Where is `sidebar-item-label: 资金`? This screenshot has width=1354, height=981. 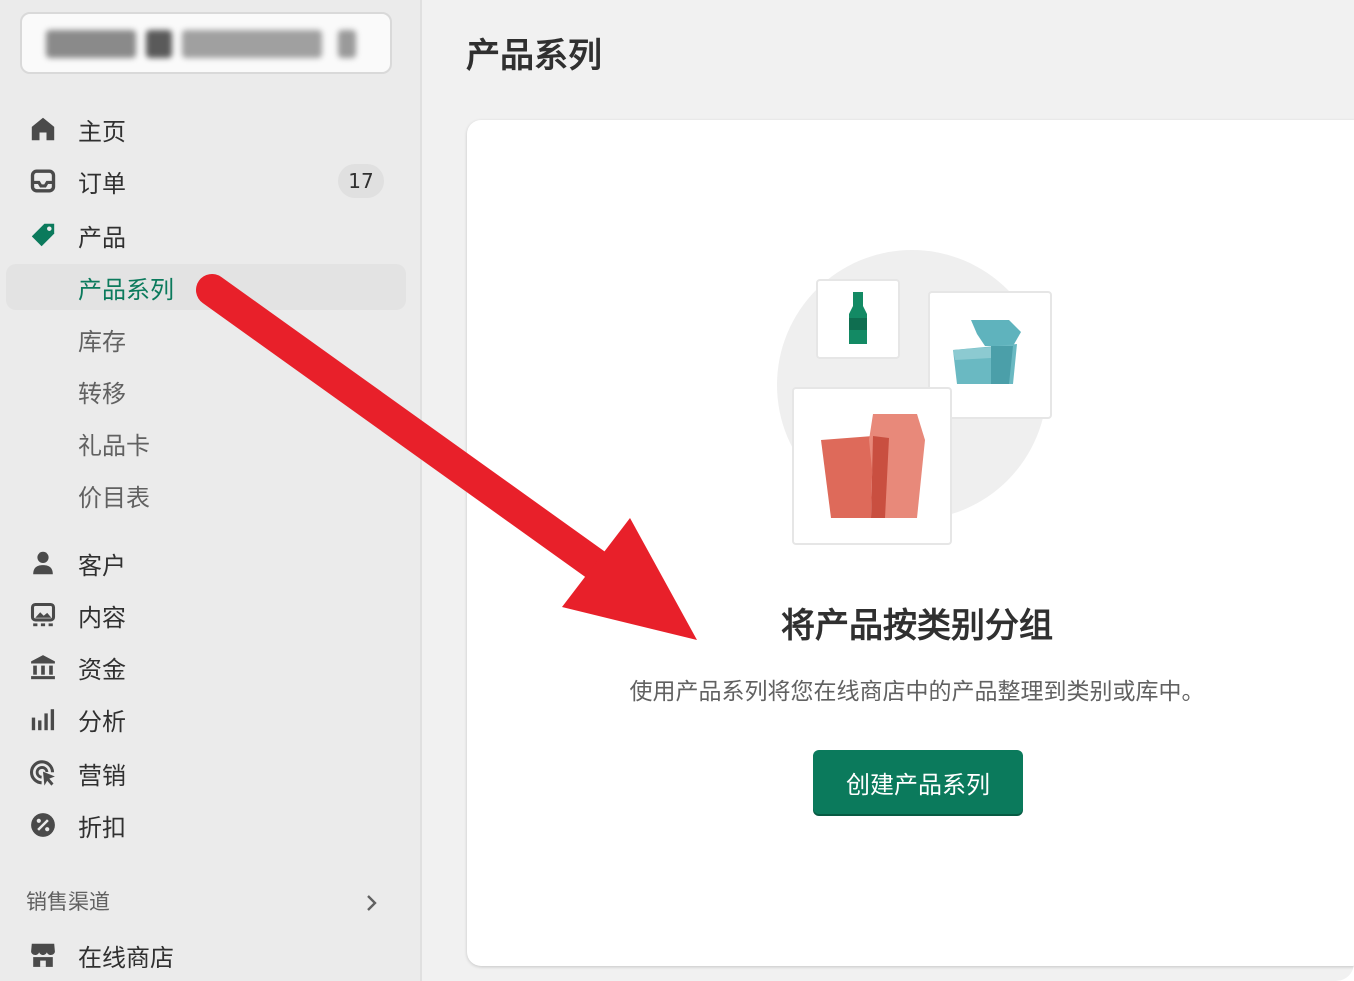 sidebar-item-label: 资金 is located at coordinates (102, 669).